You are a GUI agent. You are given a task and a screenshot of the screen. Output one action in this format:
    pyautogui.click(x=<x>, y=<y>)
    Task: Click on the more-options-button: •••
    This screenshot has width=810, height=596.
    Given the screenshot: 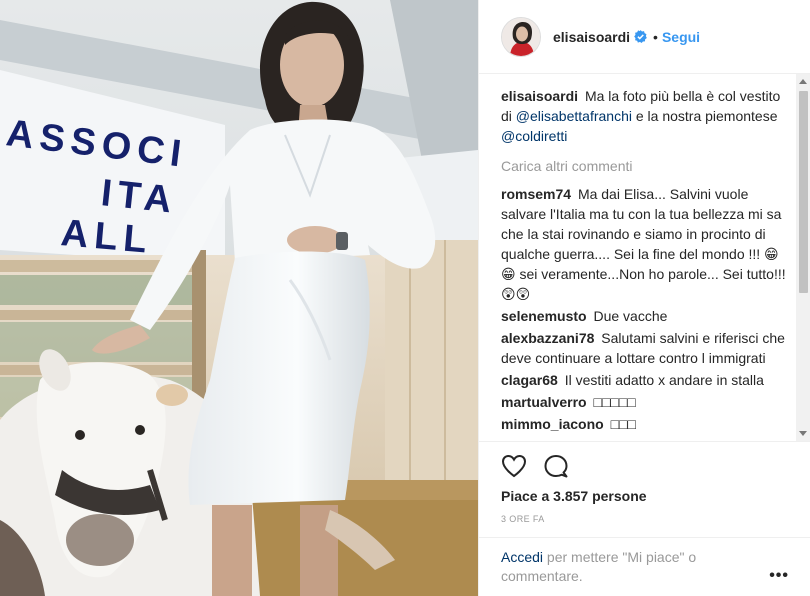 What is the action you would take?
    pyautogui.click(x=779, y=576)
    